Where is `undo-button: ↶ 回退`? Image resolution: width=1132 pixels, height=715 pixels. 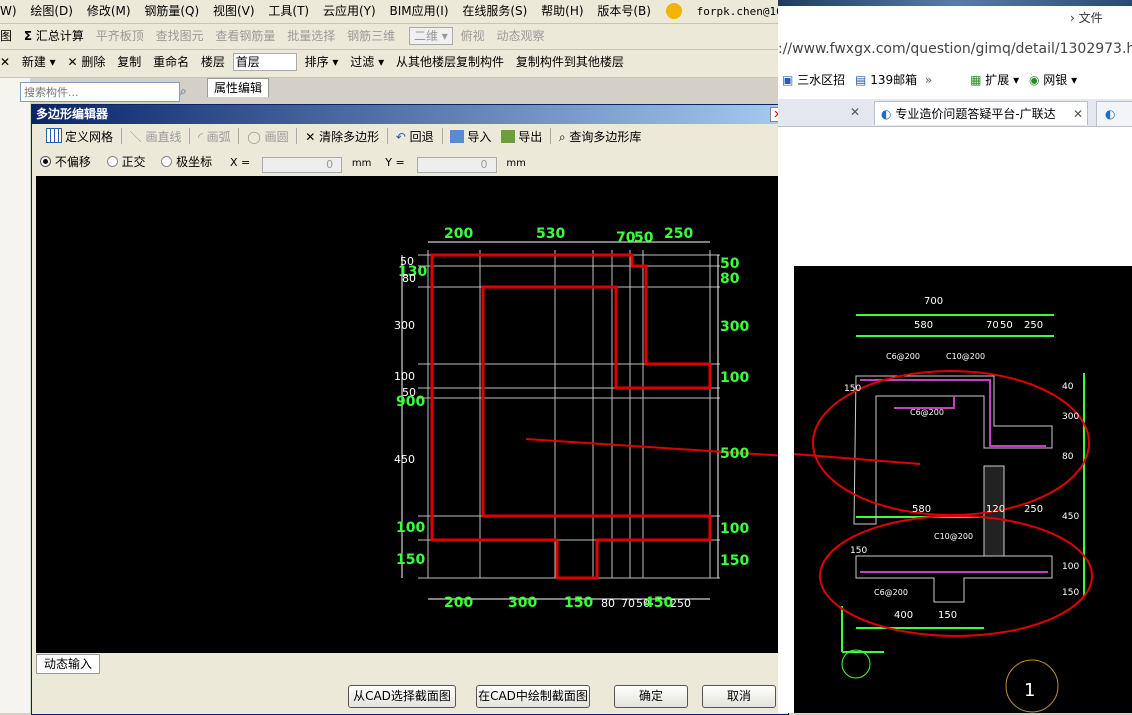
undo-button: ↶ 回退 is located at coordinates (415, 137).